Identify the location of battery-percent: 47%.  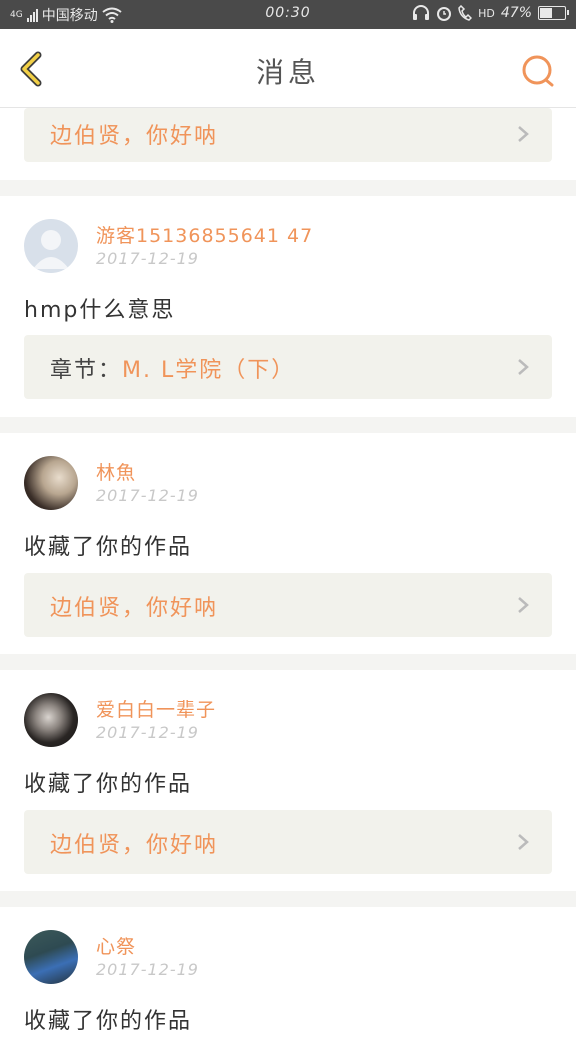
(516, 13).